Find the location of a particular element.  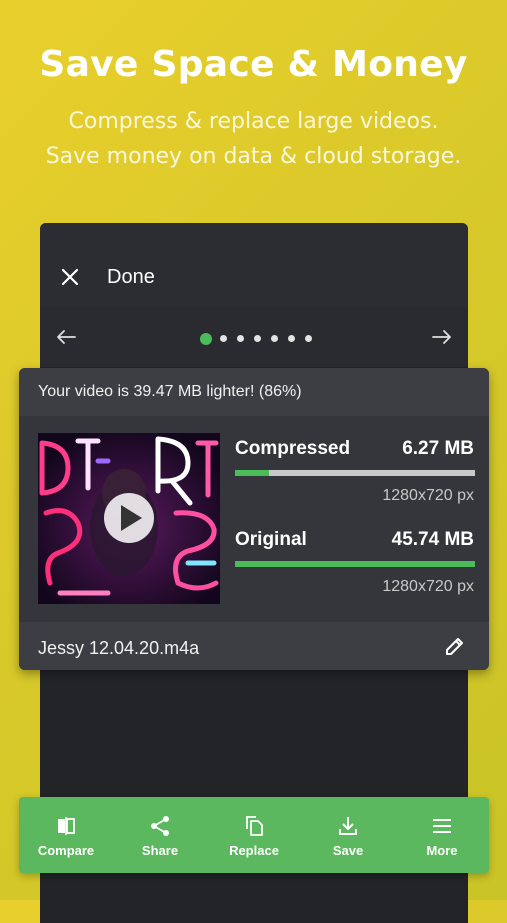

compare-button: Compare is located at coordinates (66, 835).